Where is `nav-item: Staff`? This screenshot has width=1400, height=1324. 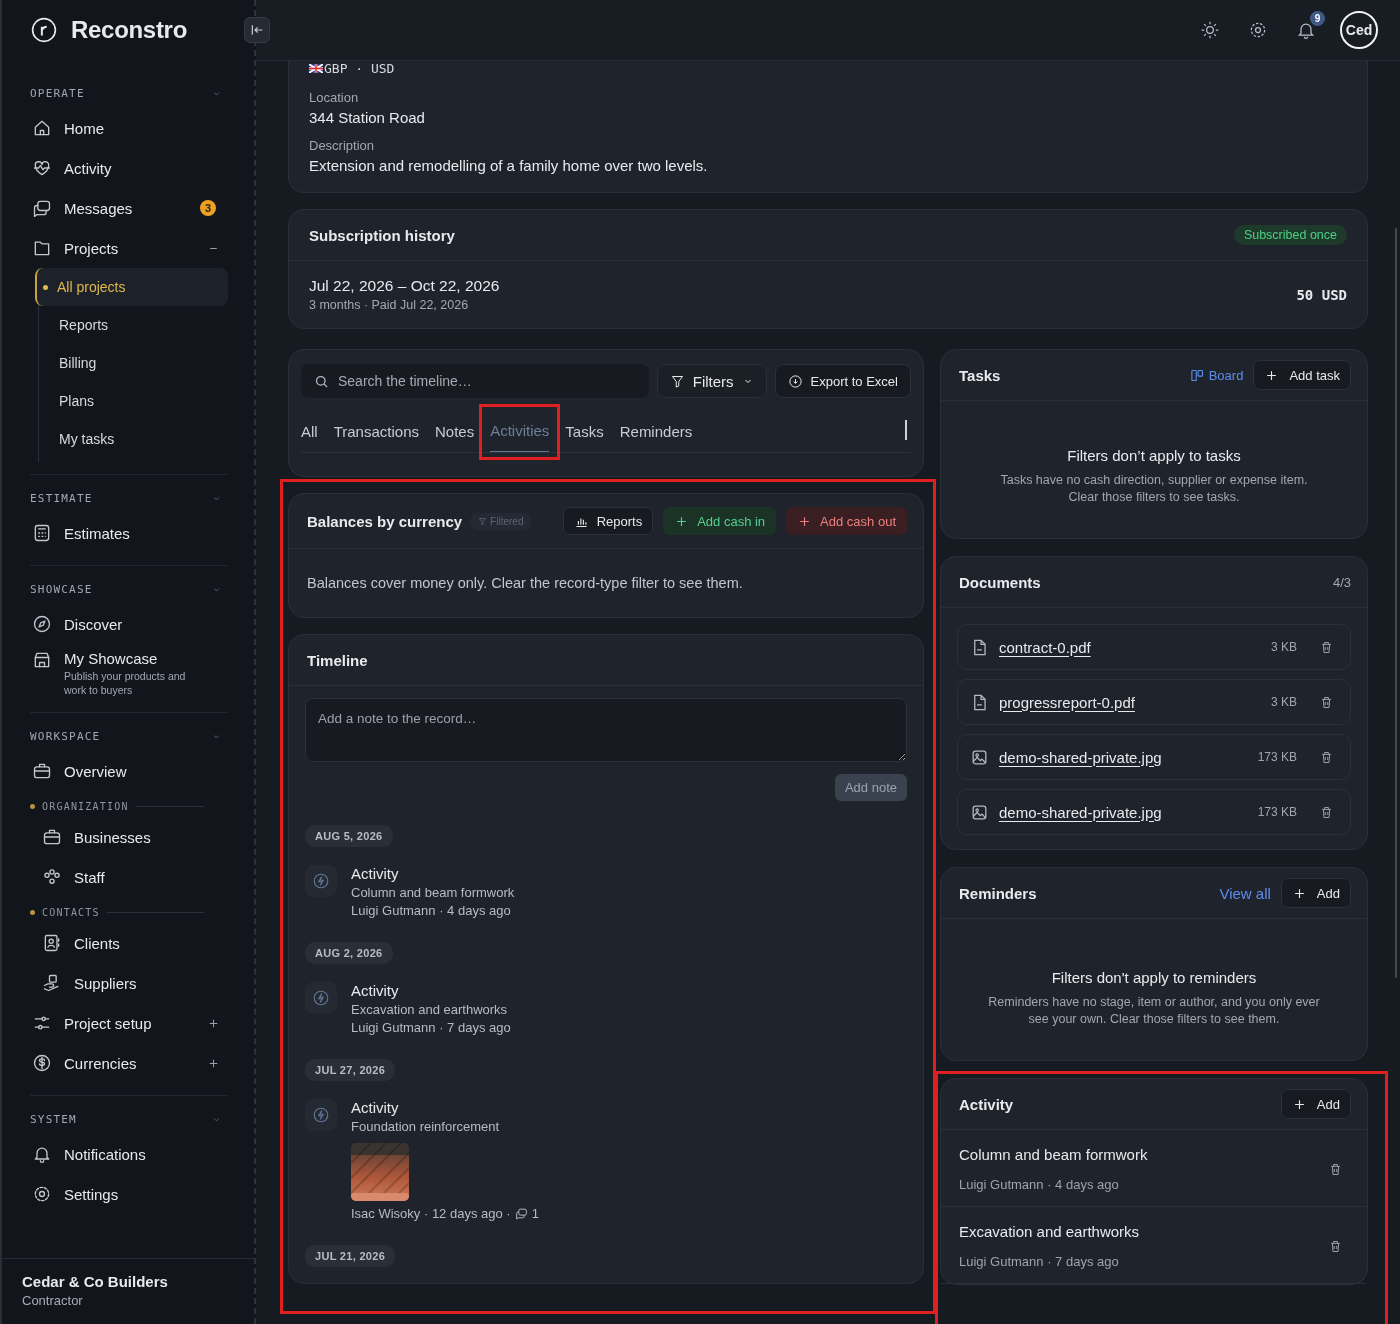
nav-item: Staff is located at coordinates (129, 877).